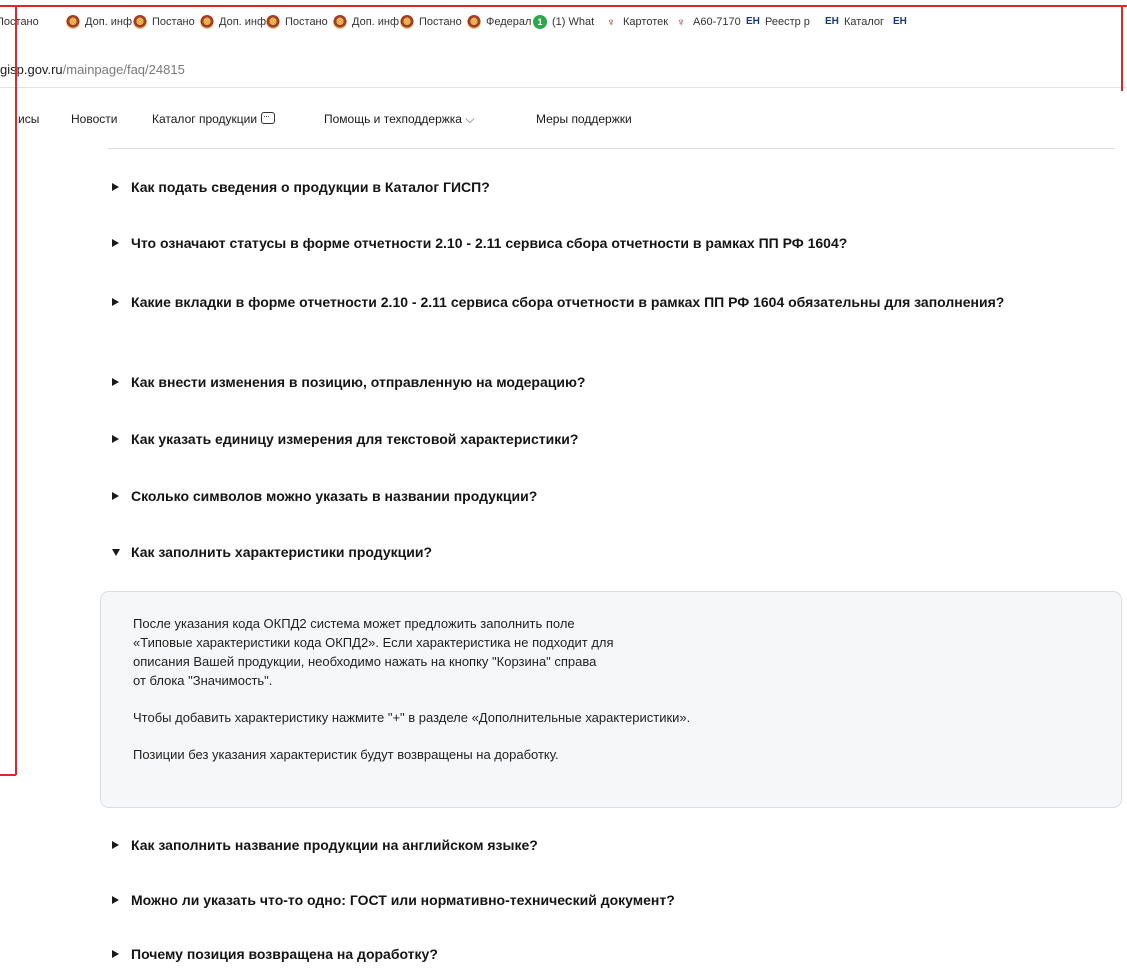 The image size is (1127, 972). What do you see at coordinates (1122, 48) in the screenshot?
I see `annotation-frame-right` at bounding box center [1122, 48].